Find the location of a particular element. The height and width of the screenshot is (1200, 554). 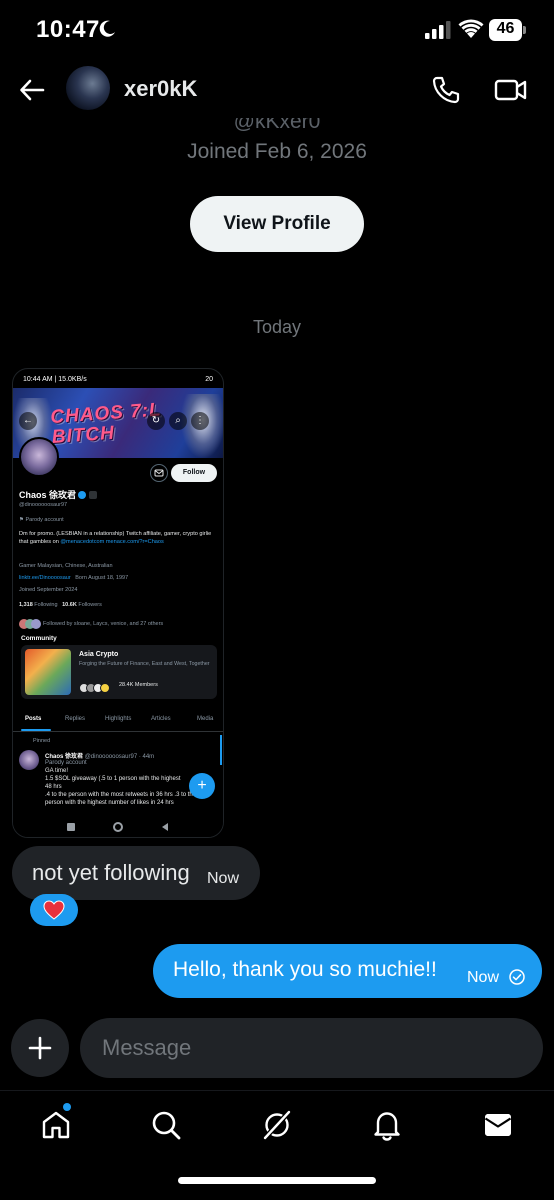

home-indicator is located at coordinates (277, 1180).